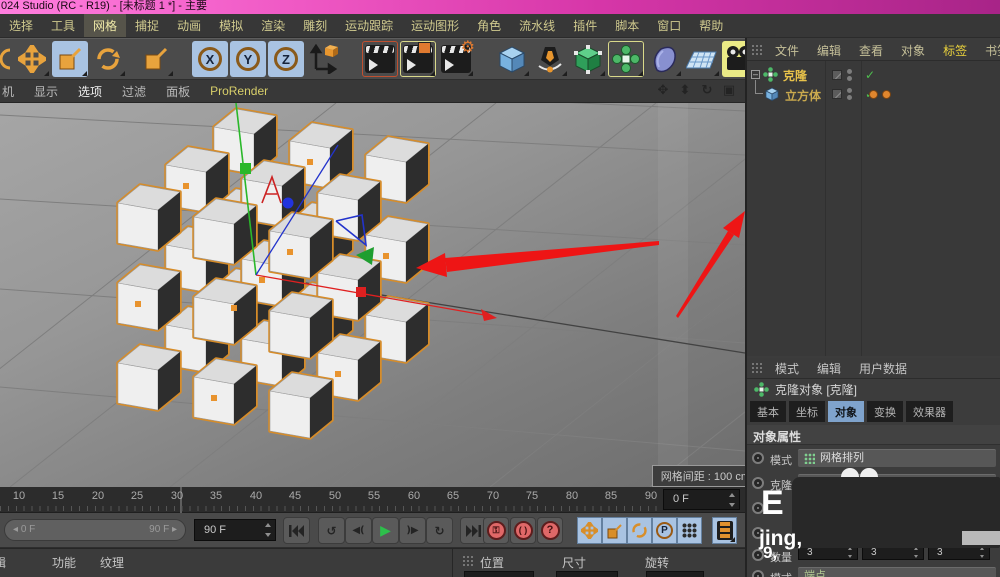 The image size is (1000, 577). What do you see at coordinates (669, 25) in the screenshot?
I see `menu-window: 窗口` at bounding box center [669, 25].